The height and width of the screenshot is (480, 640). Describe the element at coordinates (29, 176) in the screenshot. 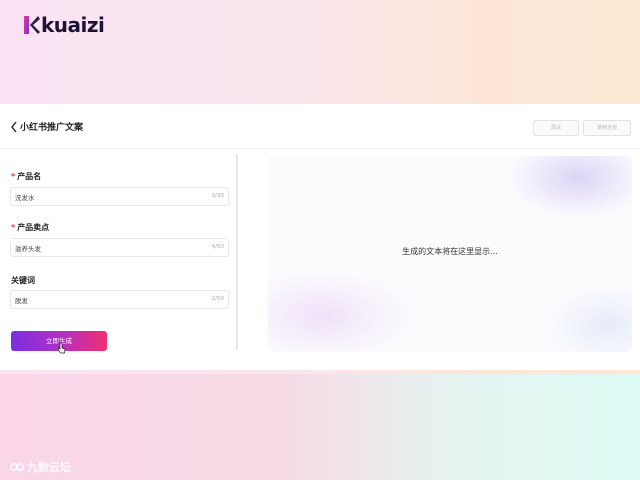

I see `field-label-text: 产品名` at that location.